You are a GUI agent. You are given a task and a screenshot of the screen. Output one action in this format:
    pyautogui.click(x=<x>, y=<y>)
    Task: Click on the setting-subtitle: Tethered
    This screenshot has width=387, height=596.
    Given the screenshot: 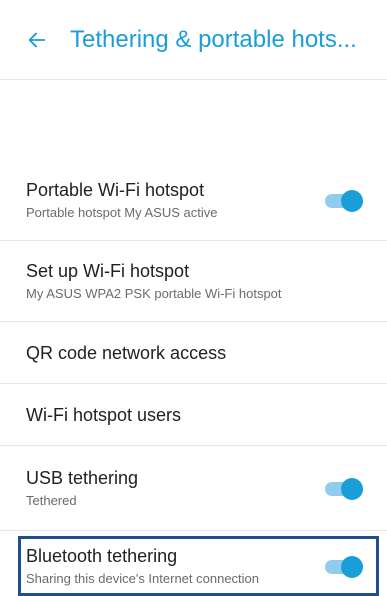 What is the action you would take?
    pyautogui.click(x=51, y=500)
    